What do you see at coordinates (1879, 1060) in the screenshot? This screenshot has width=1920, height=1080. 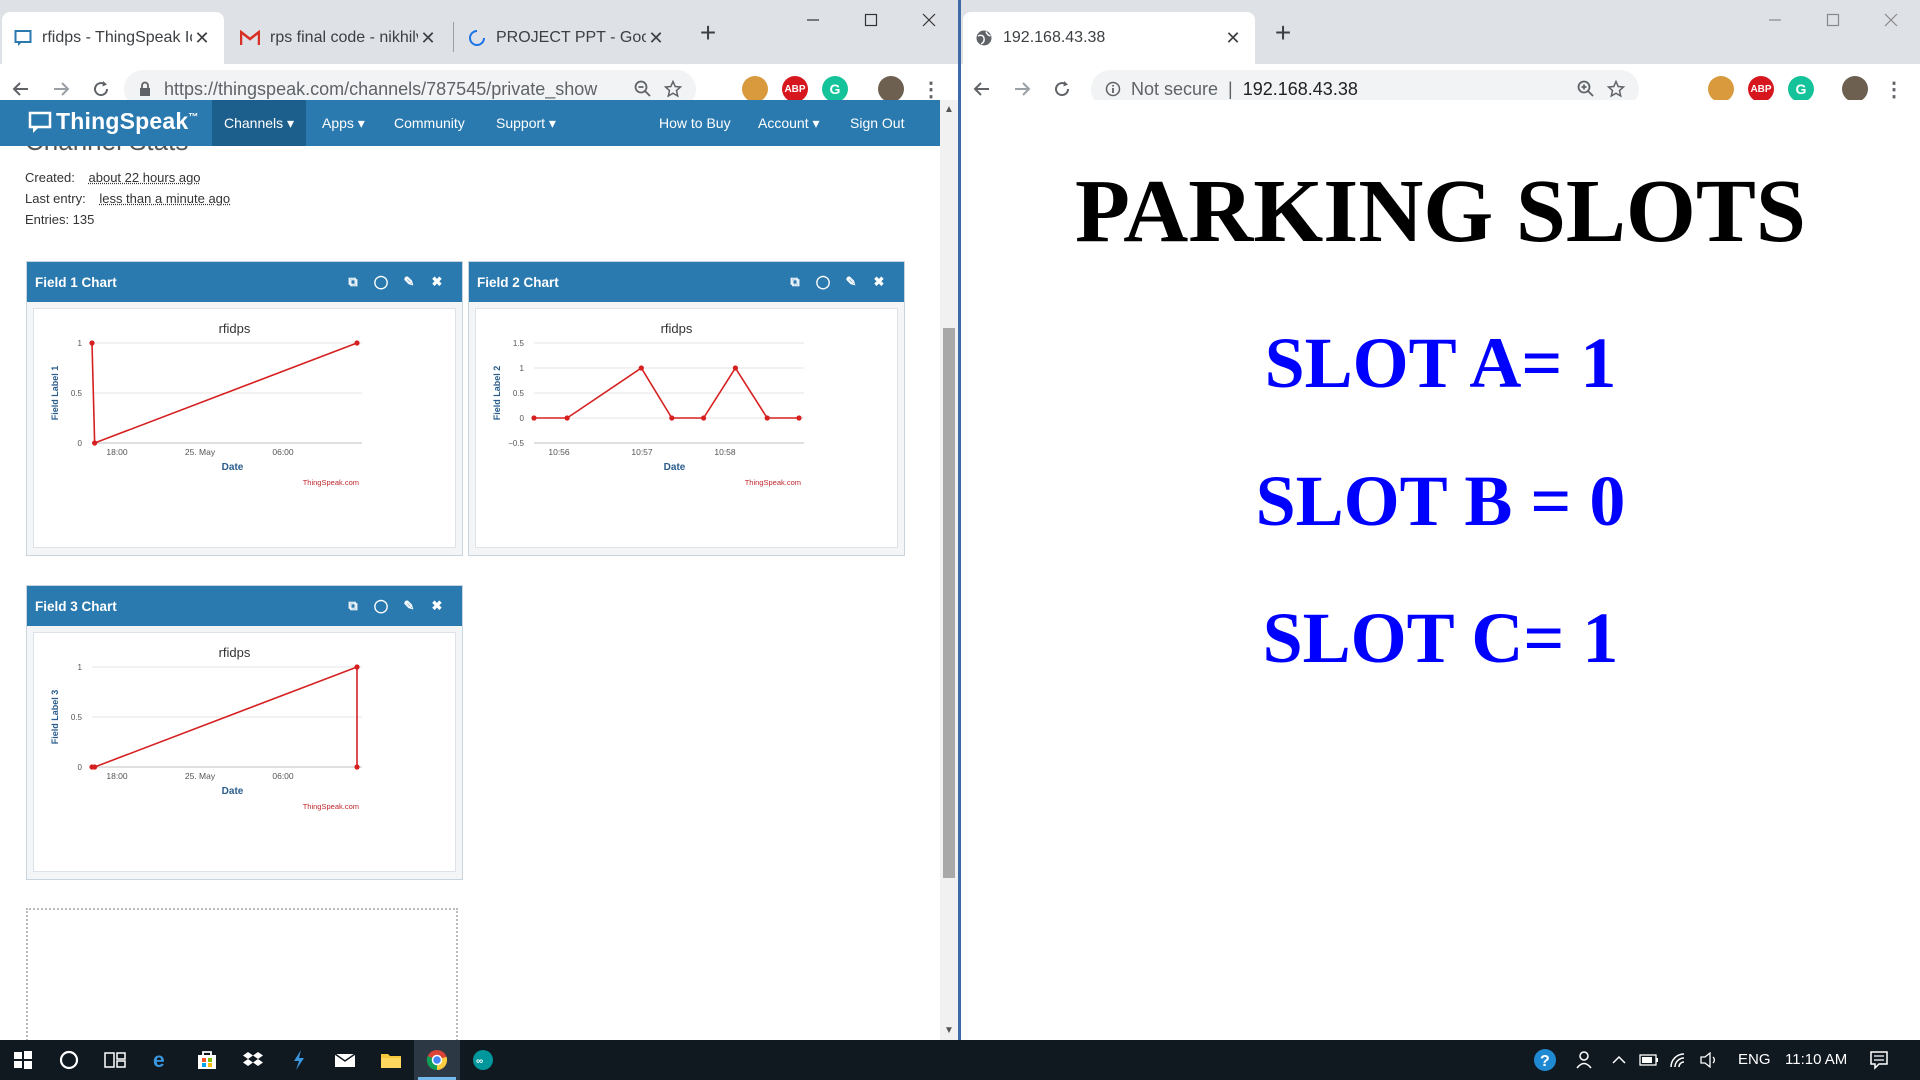 I see `action-center-icon` at bounding box center [1879, 1060].